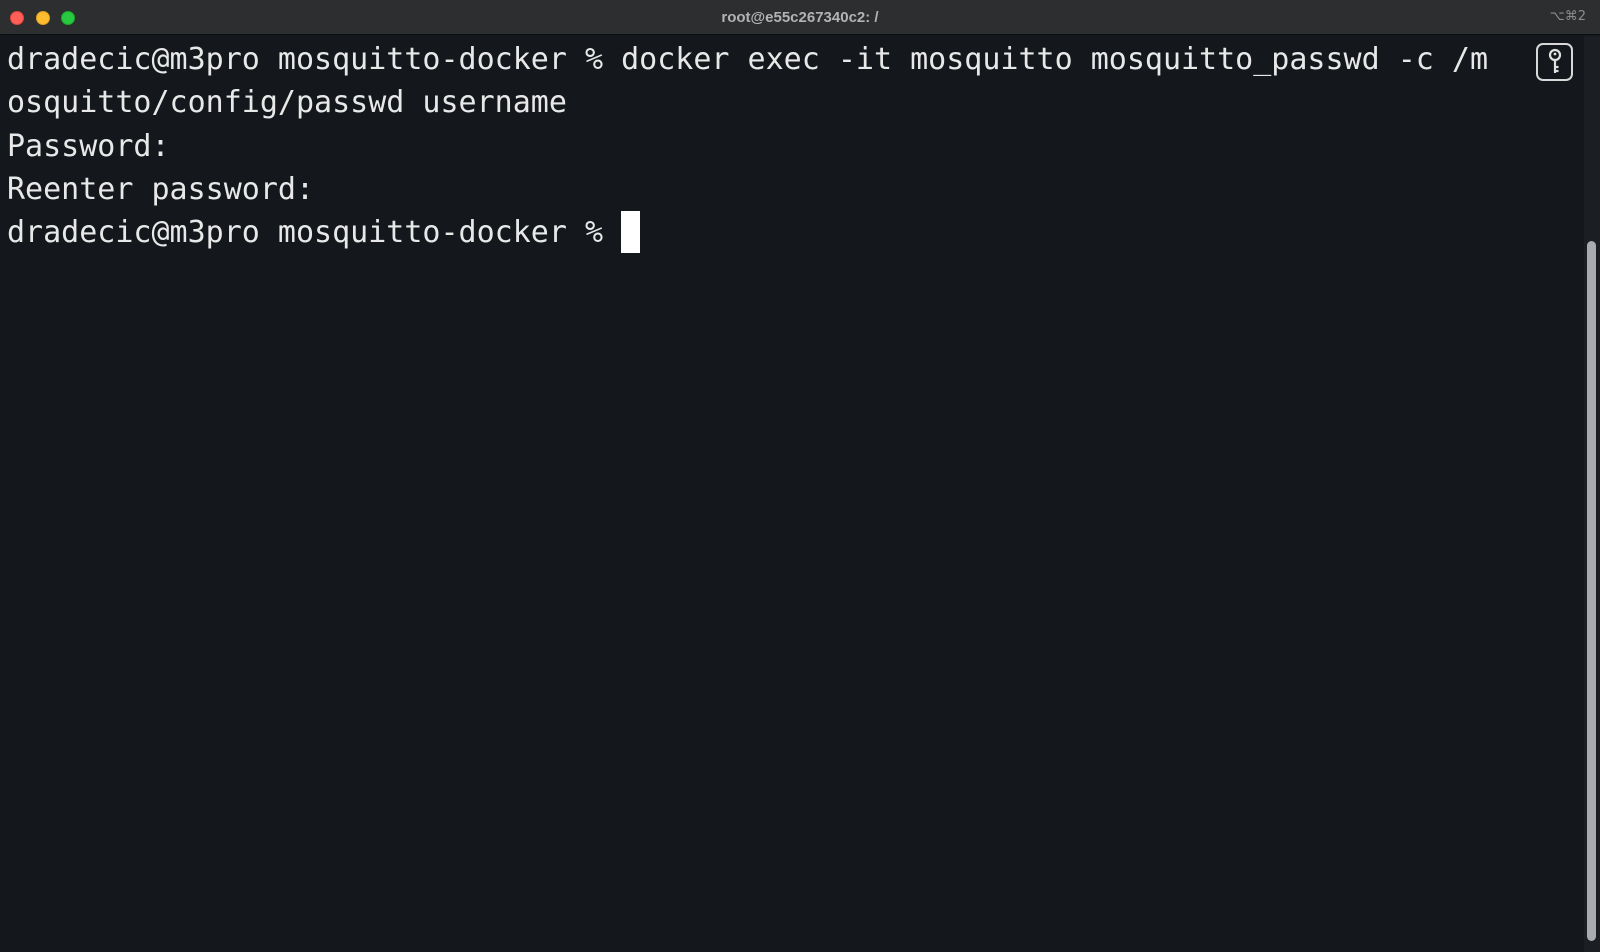  I want to click on window-shortcut: ⌥⌘2, so click(1567, 16).